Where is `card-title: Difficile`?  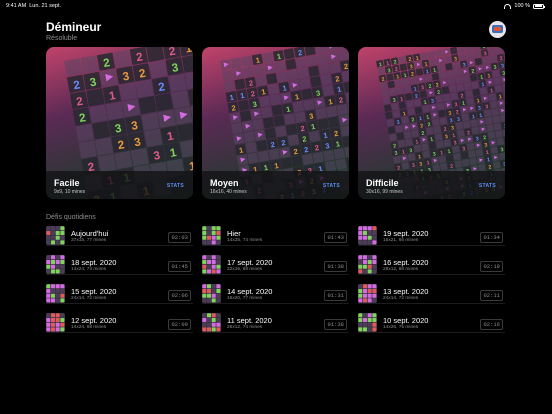 card-title: Difficile is located at coordinates (382, 183).